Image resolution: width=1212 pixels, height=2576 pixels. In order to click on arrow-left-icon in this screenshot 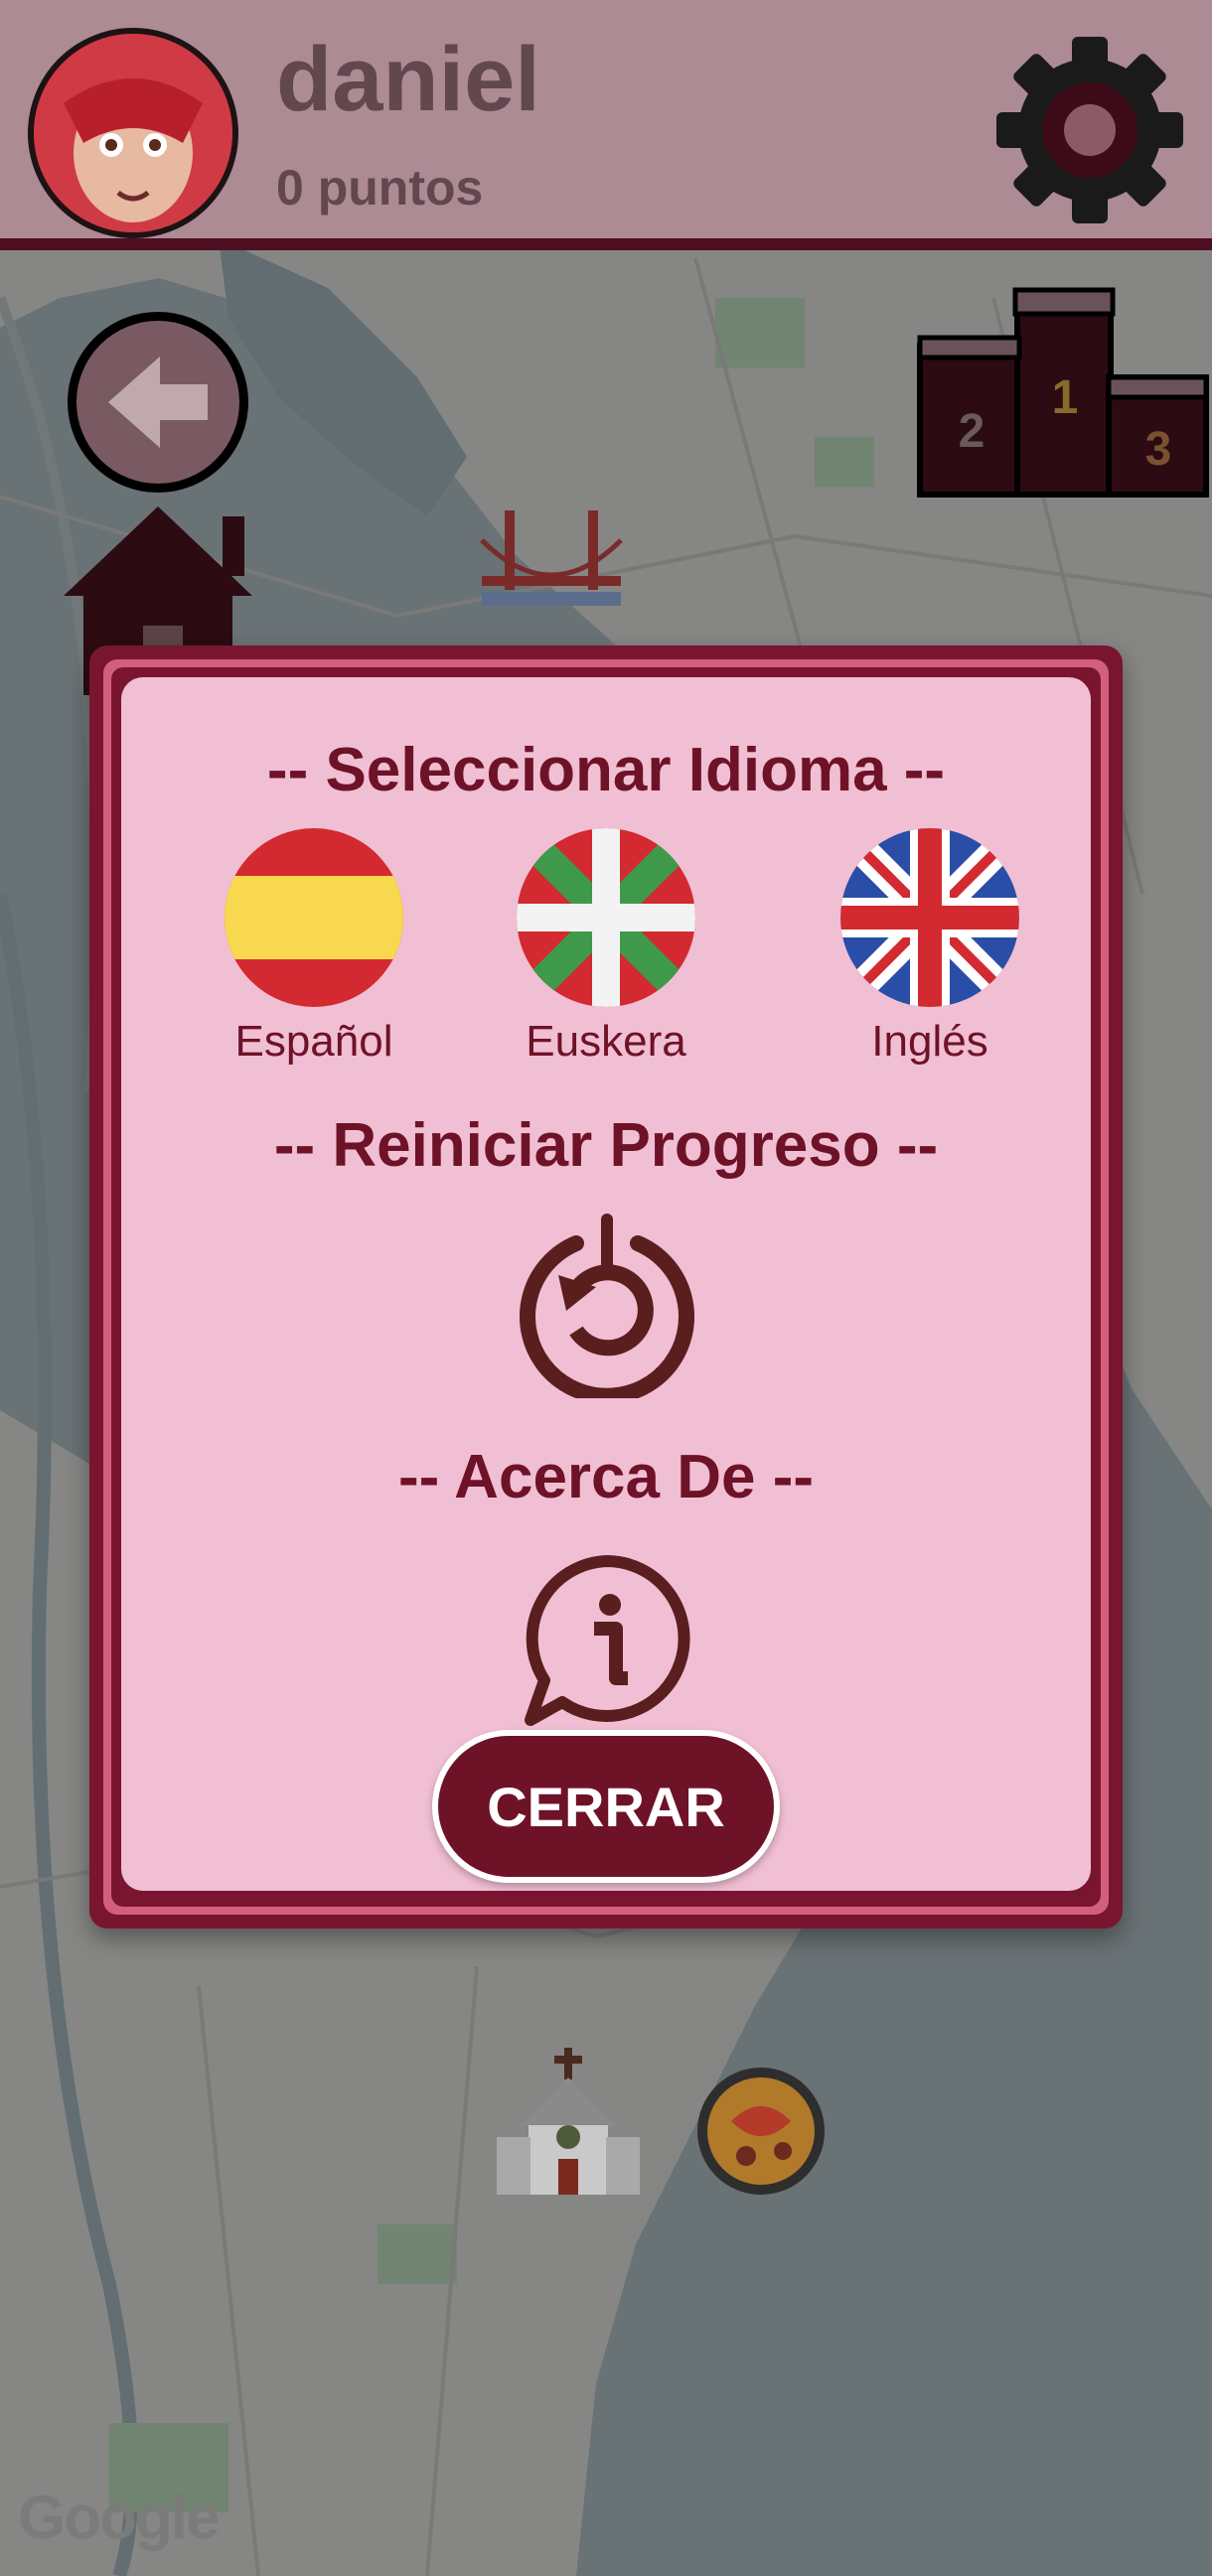, I will do `click(158, 403)`.